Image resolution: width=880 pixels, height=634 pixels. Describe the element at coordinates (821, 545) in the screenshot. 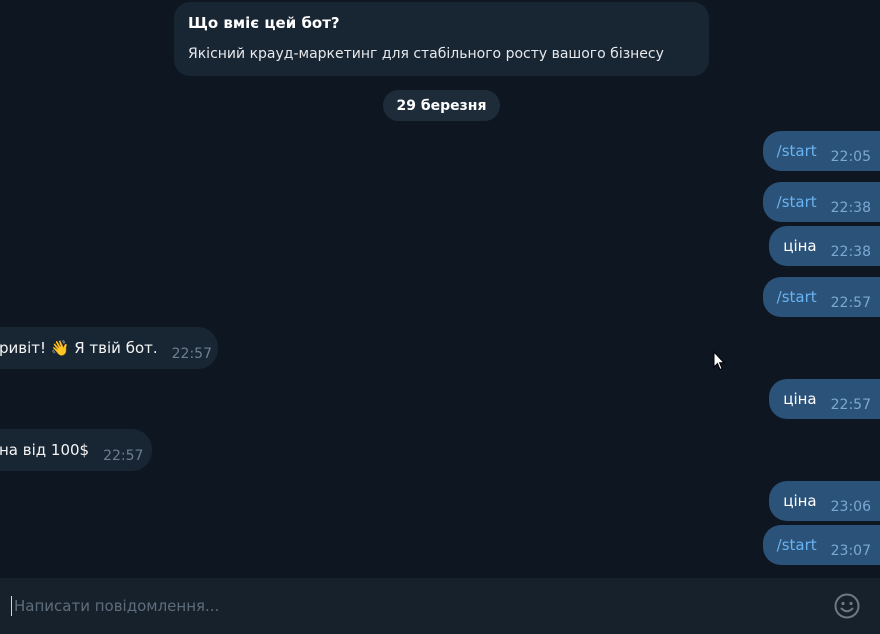

I see `message-outgoing: /start 23:07` at that location.